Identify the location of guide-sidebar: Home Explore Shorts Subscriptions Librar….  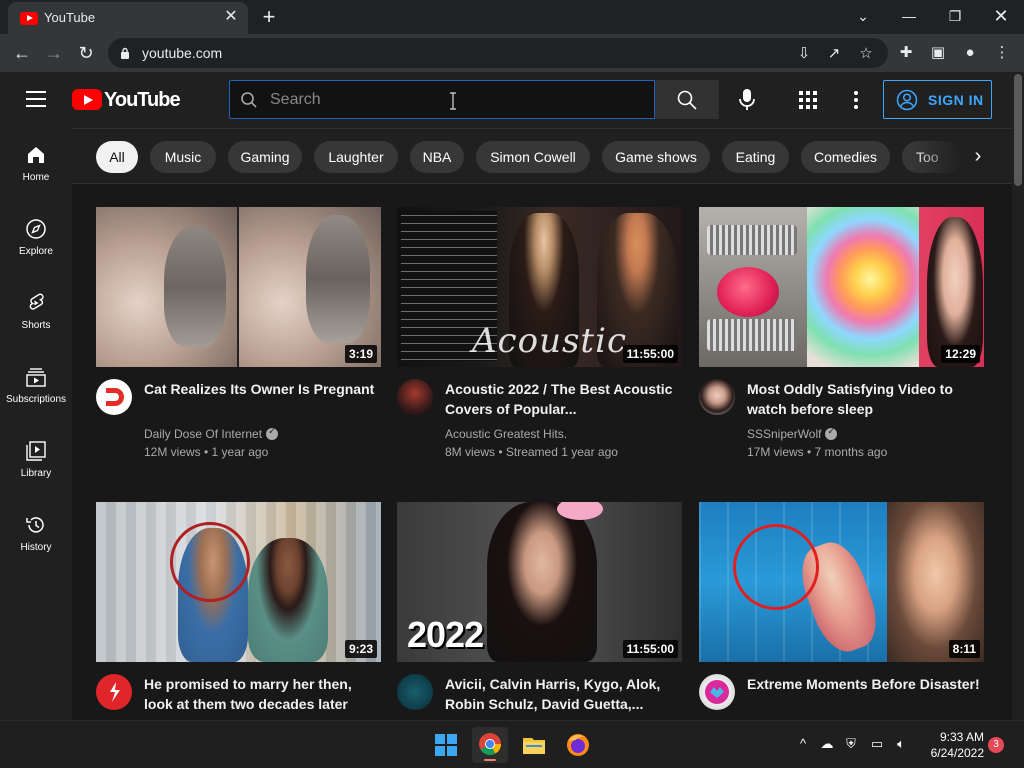
(36, 424).